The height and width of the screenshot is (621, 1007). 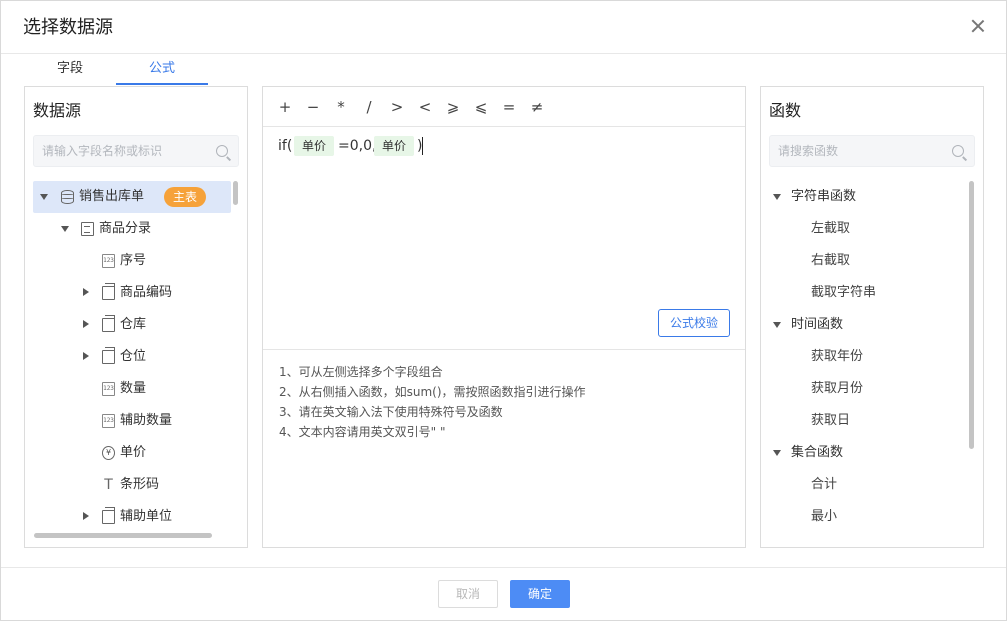 I want to click on tree-node-label: 数量, so click(x=133, y=388).